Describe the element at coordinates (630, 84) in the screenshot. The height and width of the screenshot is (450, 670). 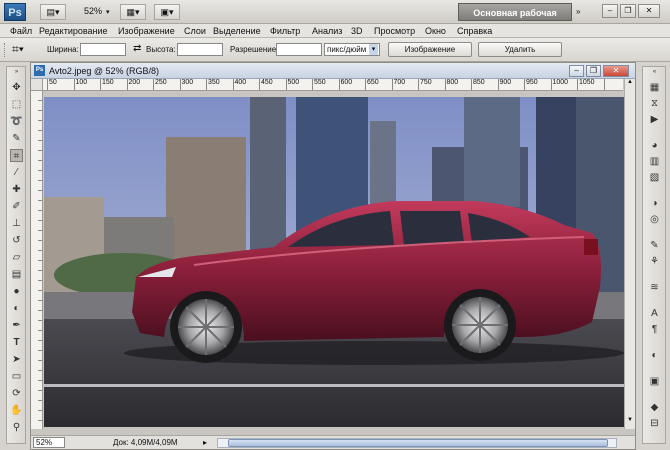
I see `scroll-up-icon: ▲` at that location.